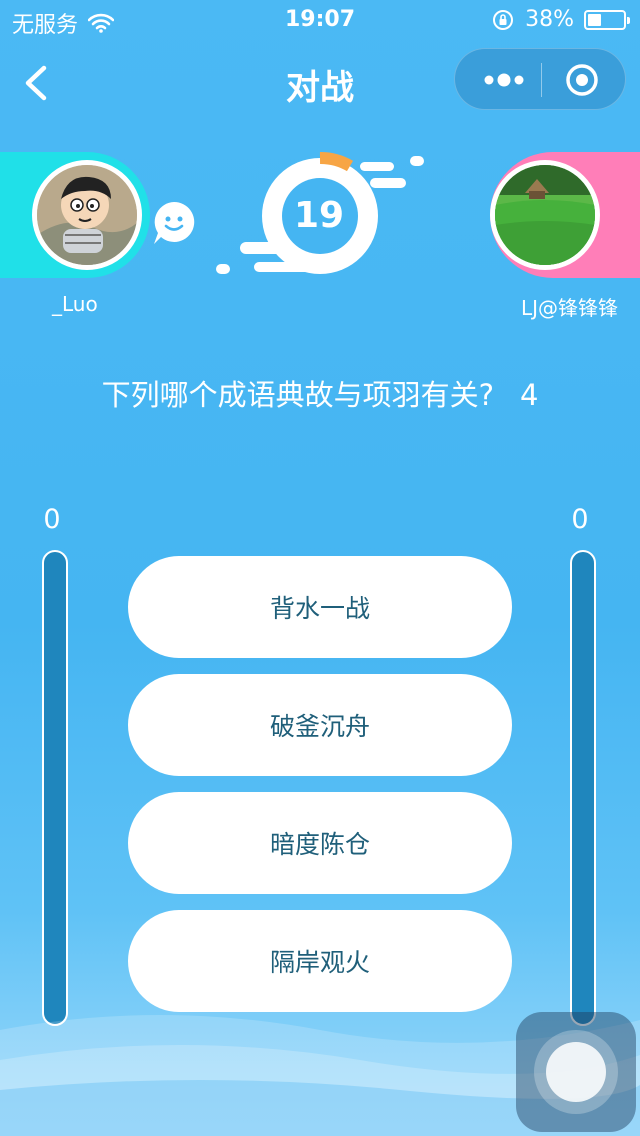  What do you see at coordinates (320, 83) in the screenshot?
I see `nav-bar: 对战` at bounding box center [320, 83].